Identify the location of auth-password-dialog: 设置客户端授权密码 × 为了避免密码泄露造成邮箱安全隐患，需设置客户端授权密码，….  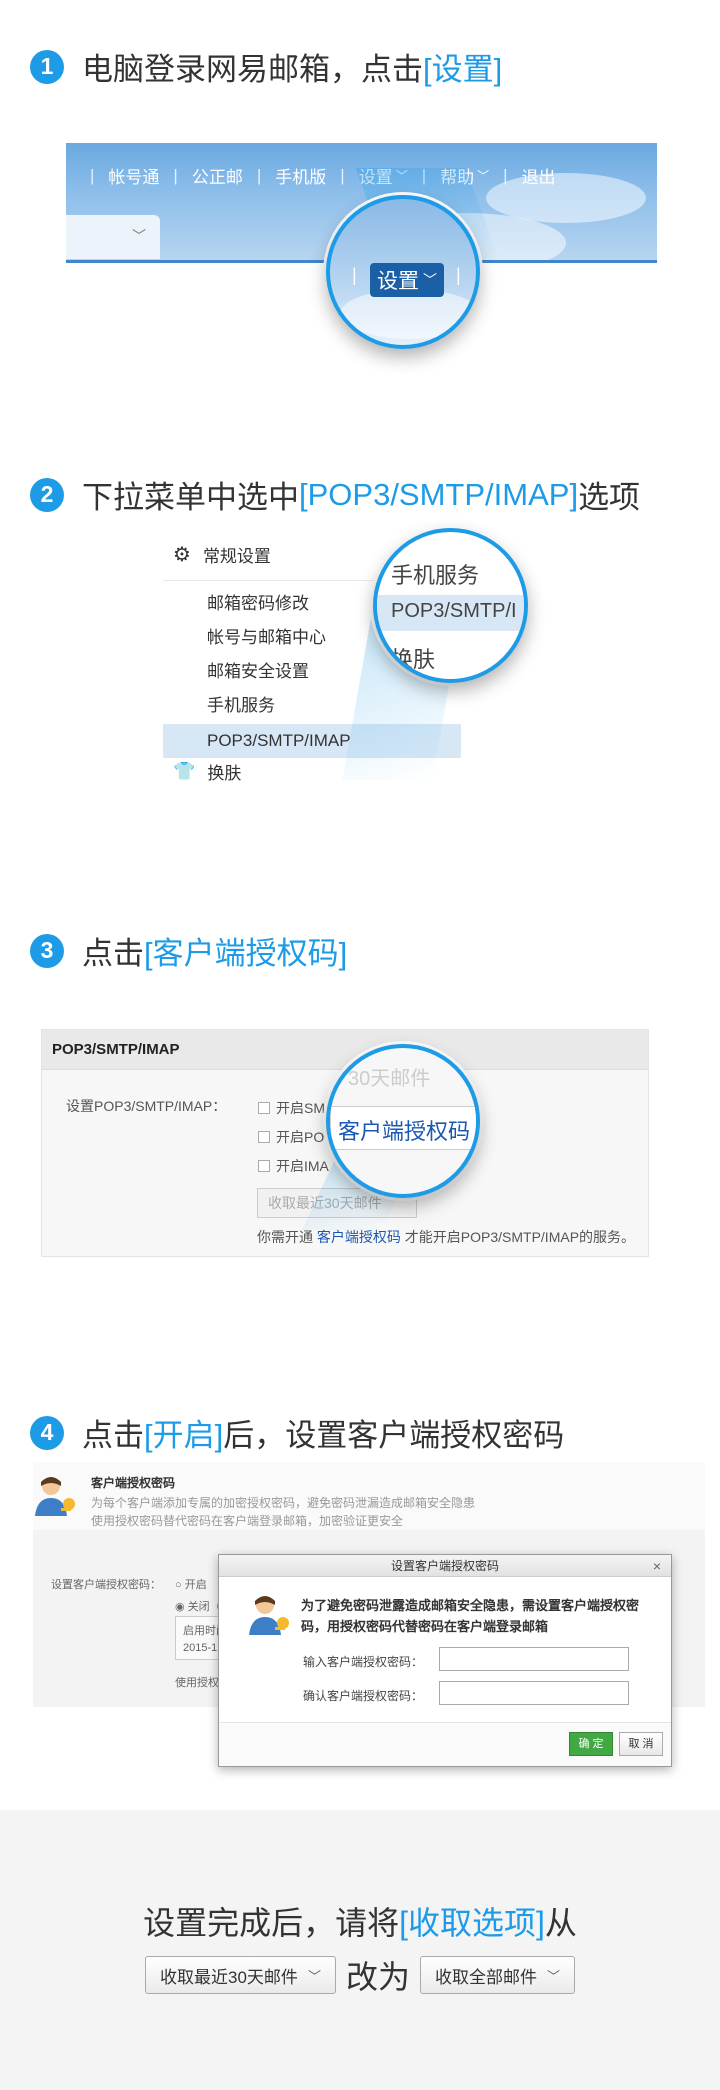
(445, 1660).